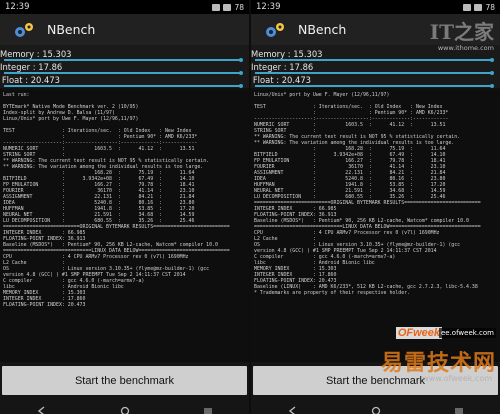 The height and width of the screenshot is (414, 500). I want to click on start-benchmark-button: Start the benchmark, so click(124, 380).